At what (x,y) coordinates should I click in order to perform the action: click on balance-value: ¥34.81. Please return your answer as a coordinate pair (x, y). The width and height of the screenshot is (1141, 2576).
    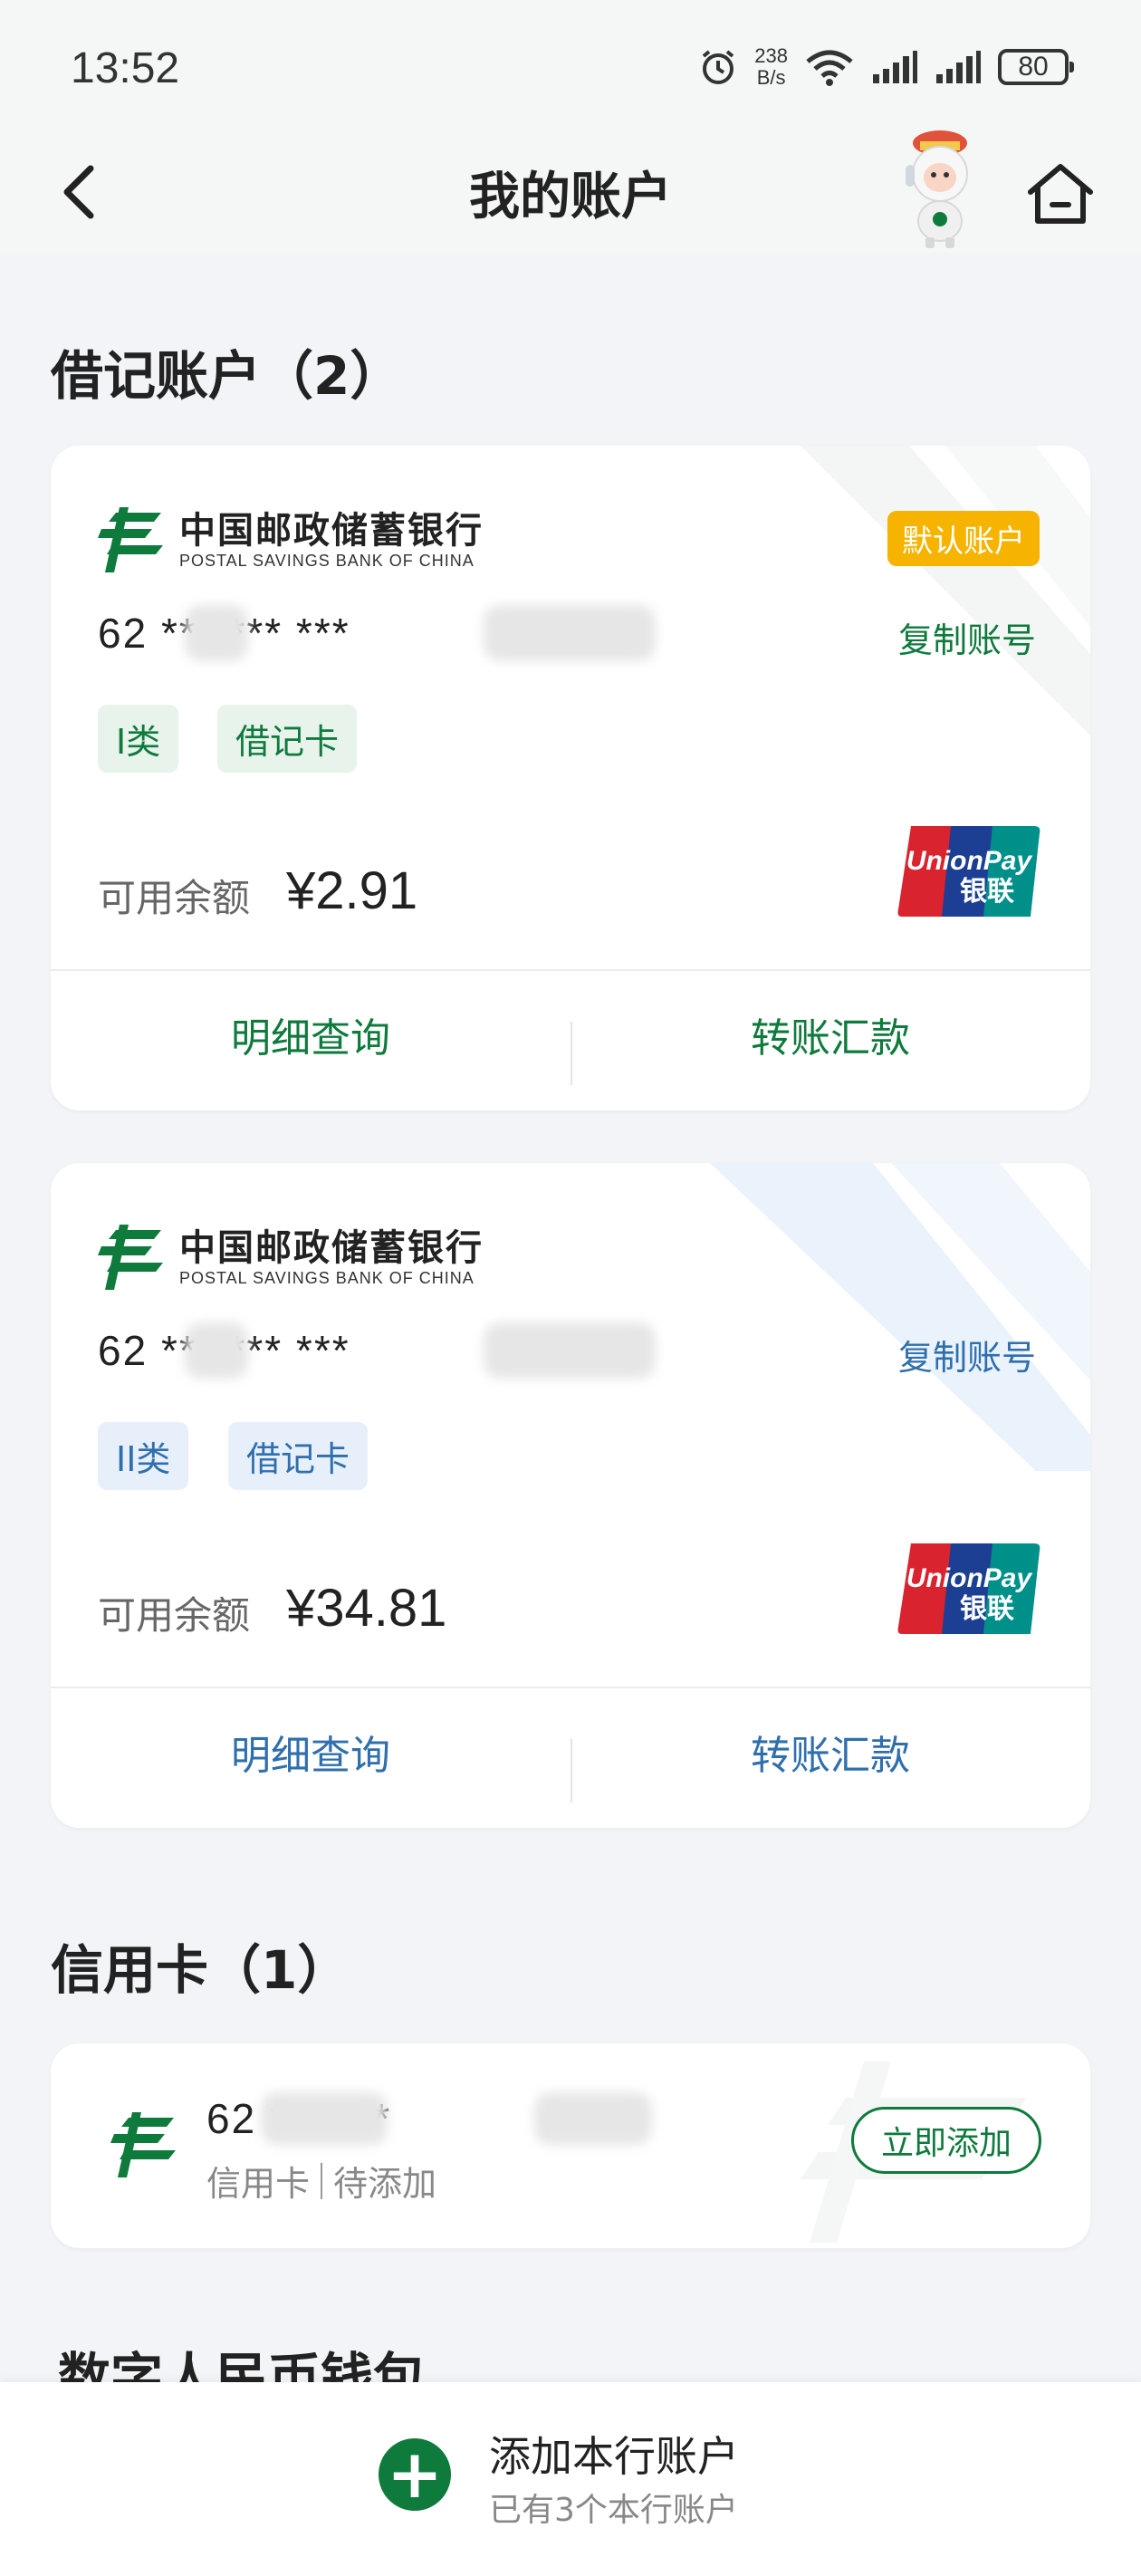
    Looking at the image, I should click on (367, 1608).